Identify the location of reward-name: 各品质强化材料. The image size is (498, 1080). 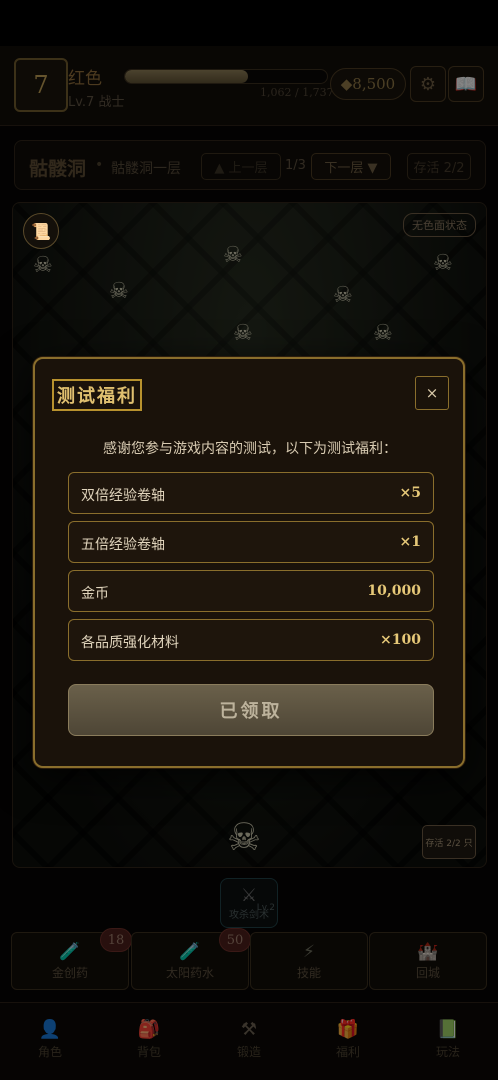
(130, 643).